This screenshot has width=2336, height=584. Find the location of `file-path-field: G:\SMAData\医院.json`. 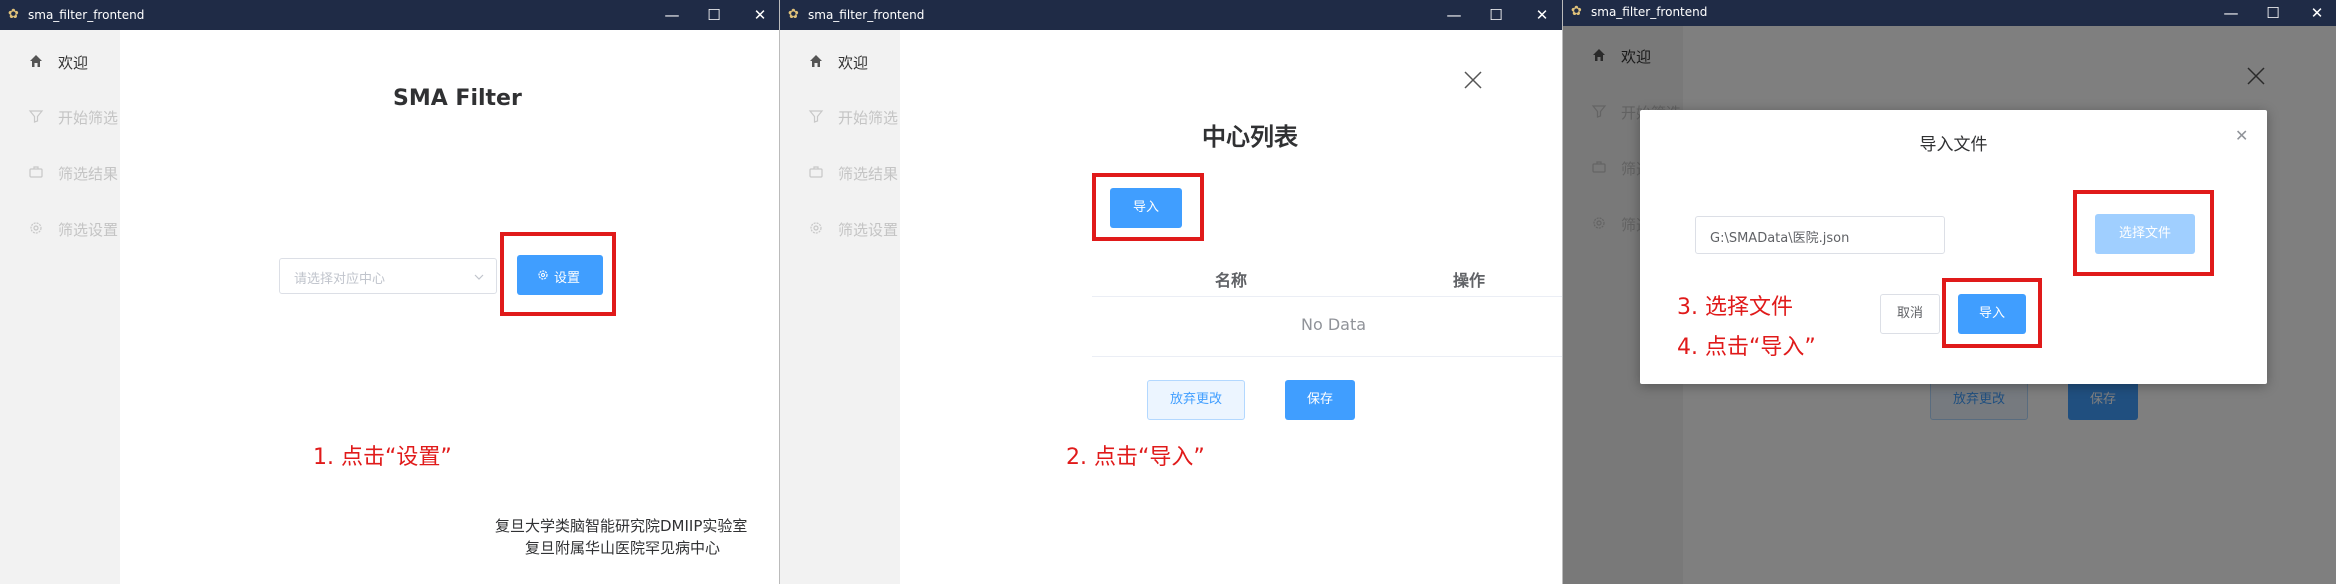

file-path-field: G:\SMAData\医院.json is located at coordinates (1820, 235).